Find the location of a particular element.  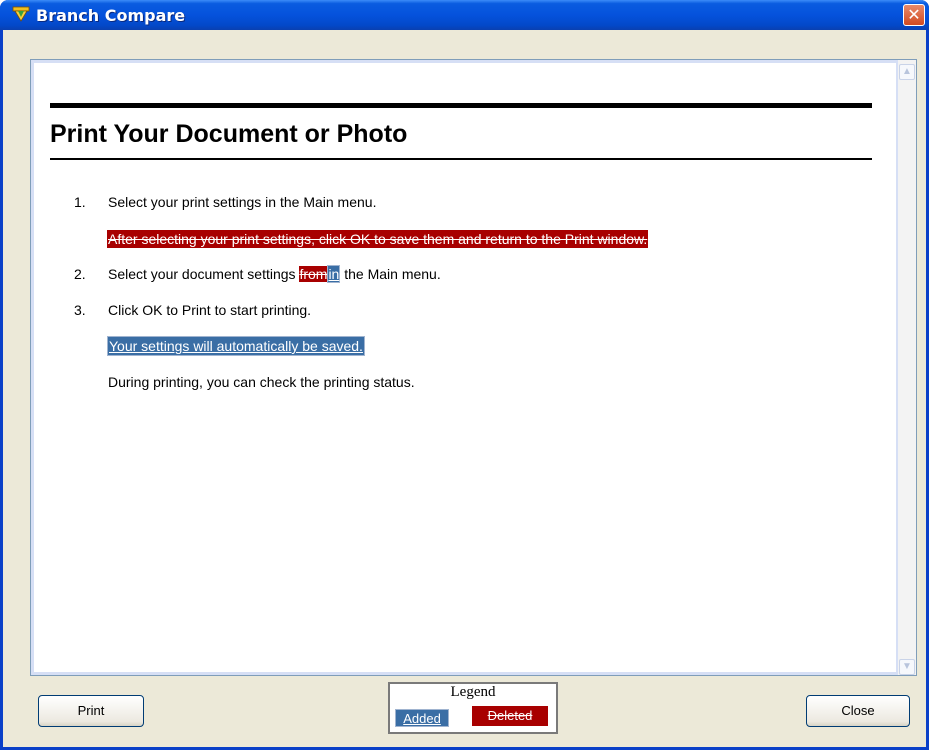

close-button: Close is located at coordinates (858, 711).